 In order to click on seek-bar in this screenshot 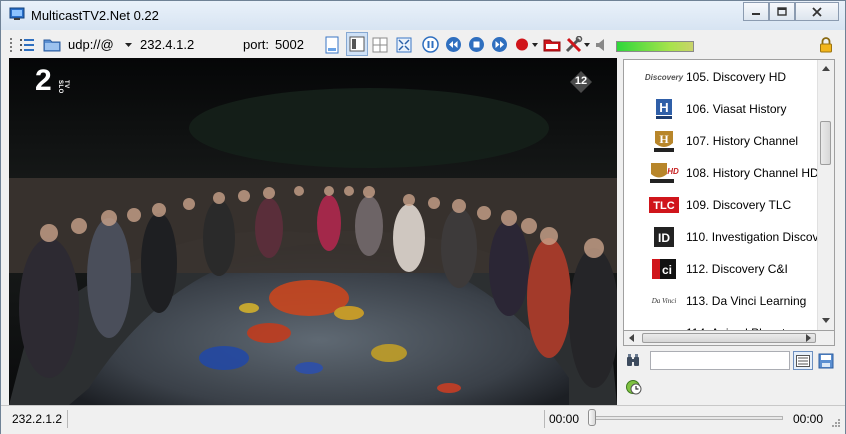, I will do `click(687, 418)`.